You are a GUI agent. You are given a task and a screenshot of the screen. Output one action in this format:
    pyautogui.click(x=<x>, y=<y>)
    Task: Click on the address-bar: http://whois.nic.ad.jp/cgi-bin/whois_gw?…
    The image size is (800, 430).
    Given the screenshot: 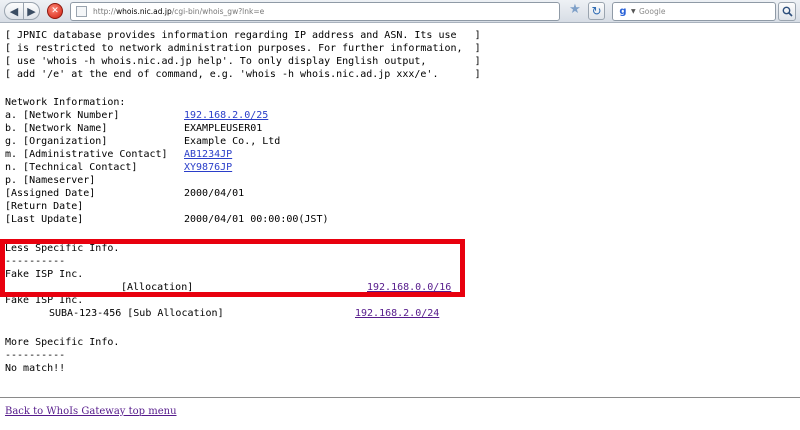 What is the action you would take?
    pyautogui.click(x=351, y=11)
    